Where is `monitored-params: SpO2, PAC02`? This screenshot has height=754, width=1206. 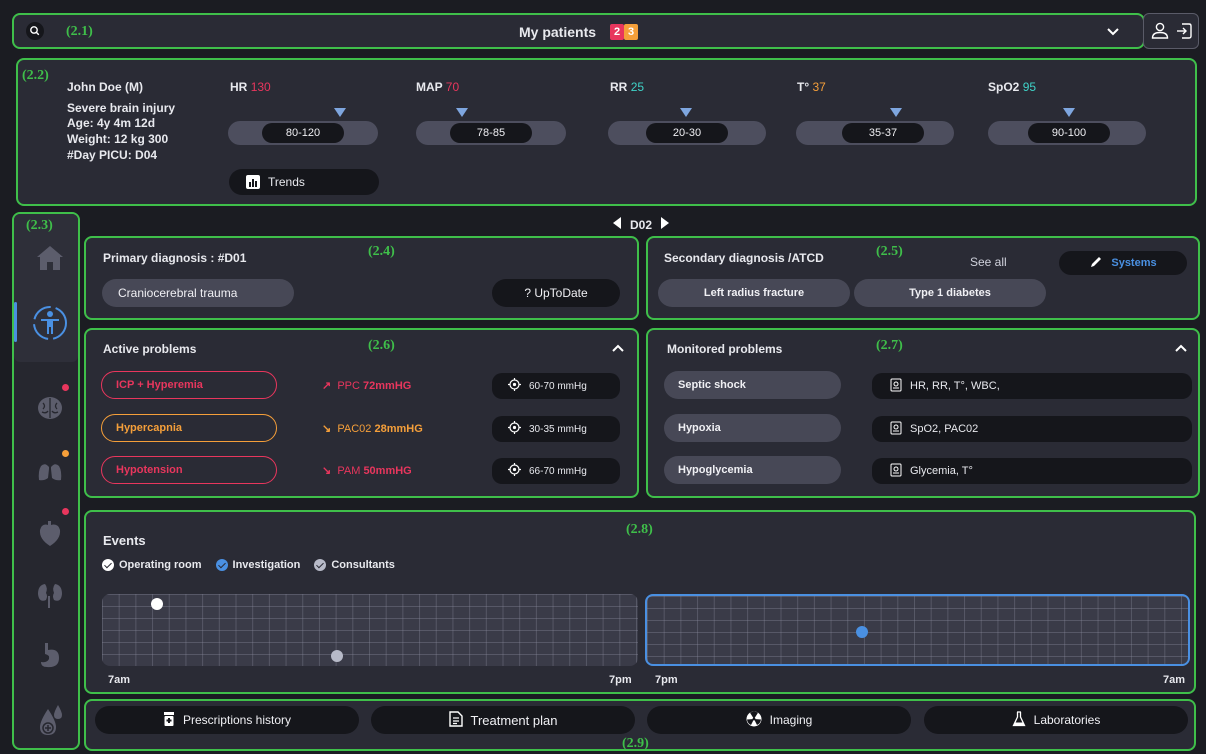 monitored-params: SpO2, PAC02 is located at coordinates (1032, 429).